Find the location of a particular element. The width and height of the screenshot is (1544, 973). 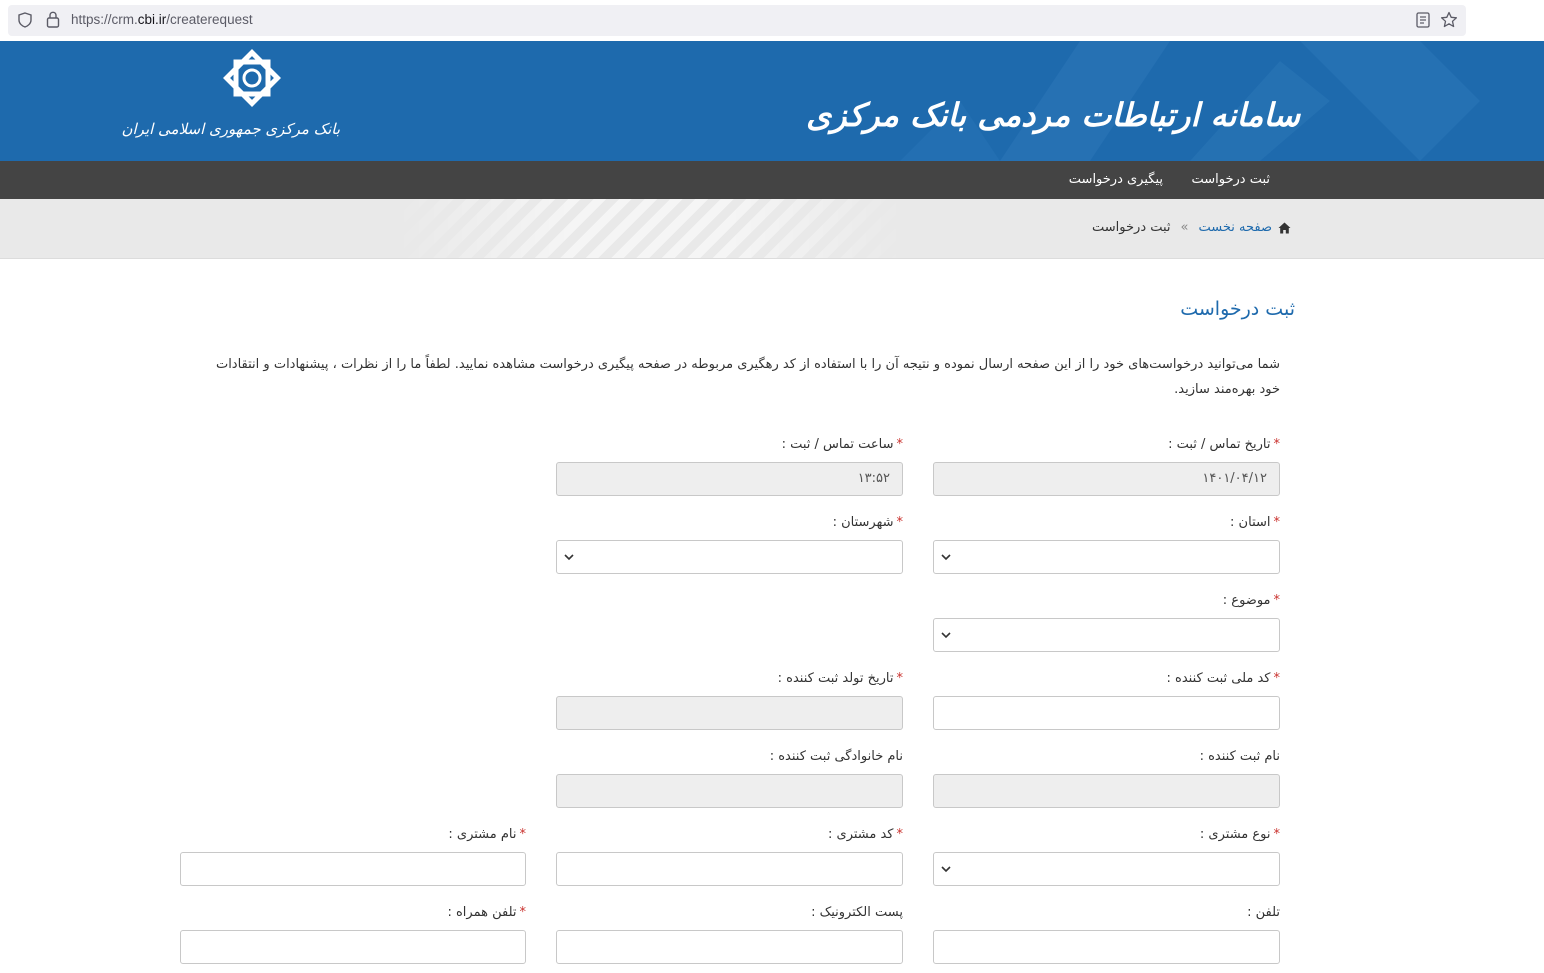

national-code-input is located at coordinates (1106, 713).